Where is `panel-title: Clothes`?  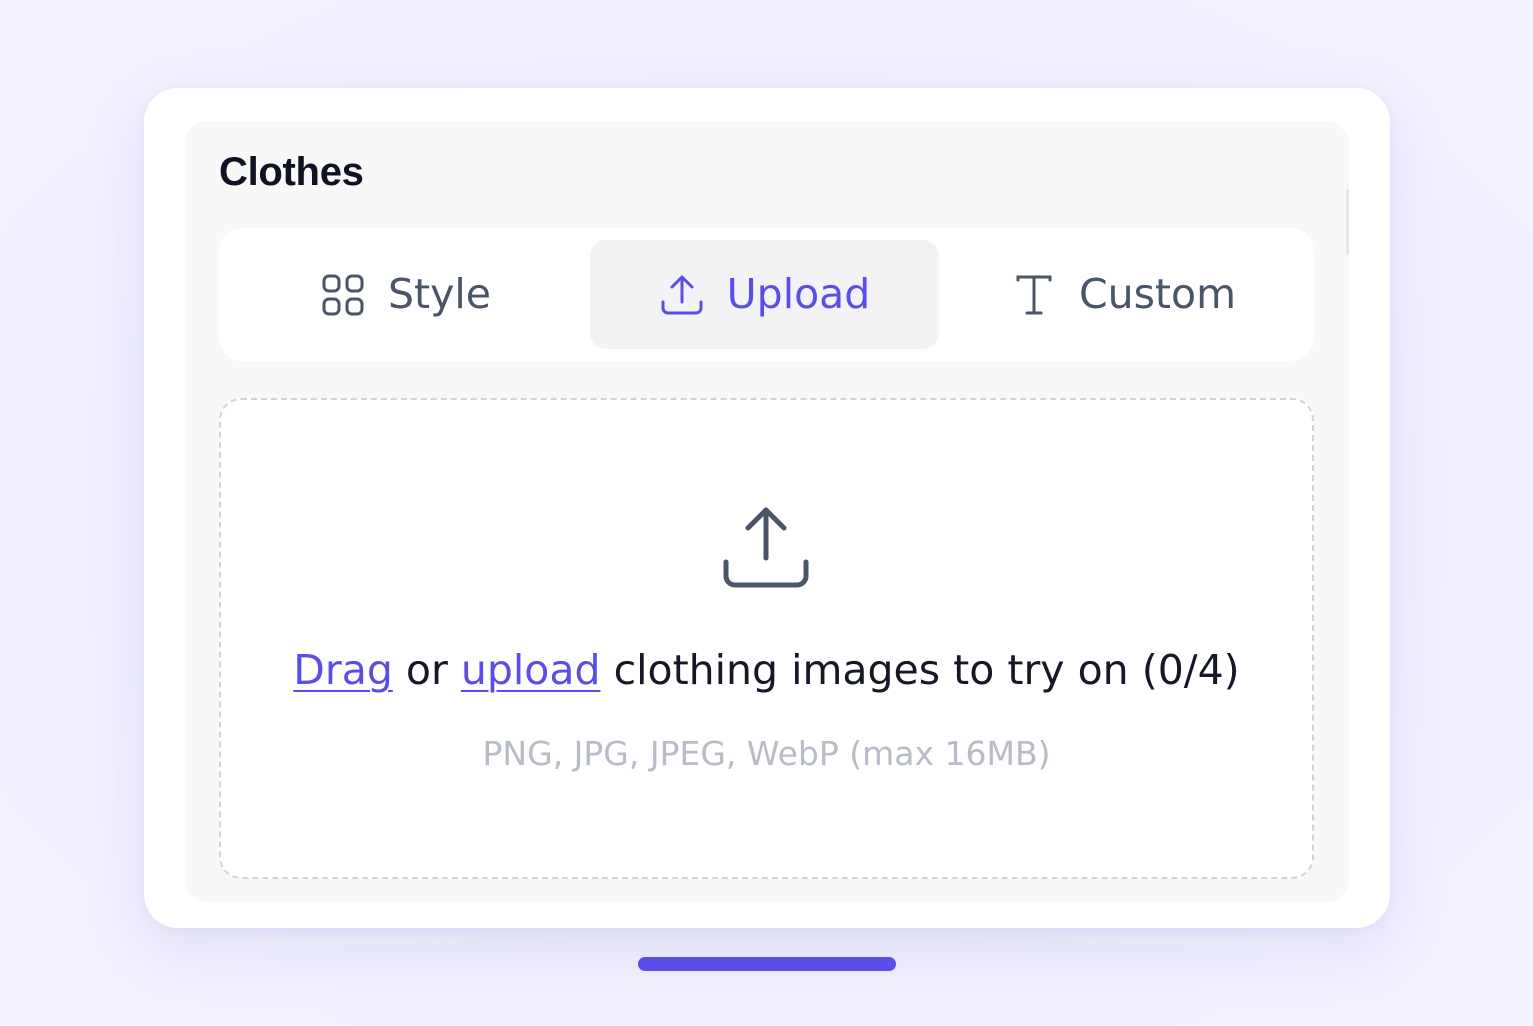 panel-title: Clothes is located at coordinates (291, 172).